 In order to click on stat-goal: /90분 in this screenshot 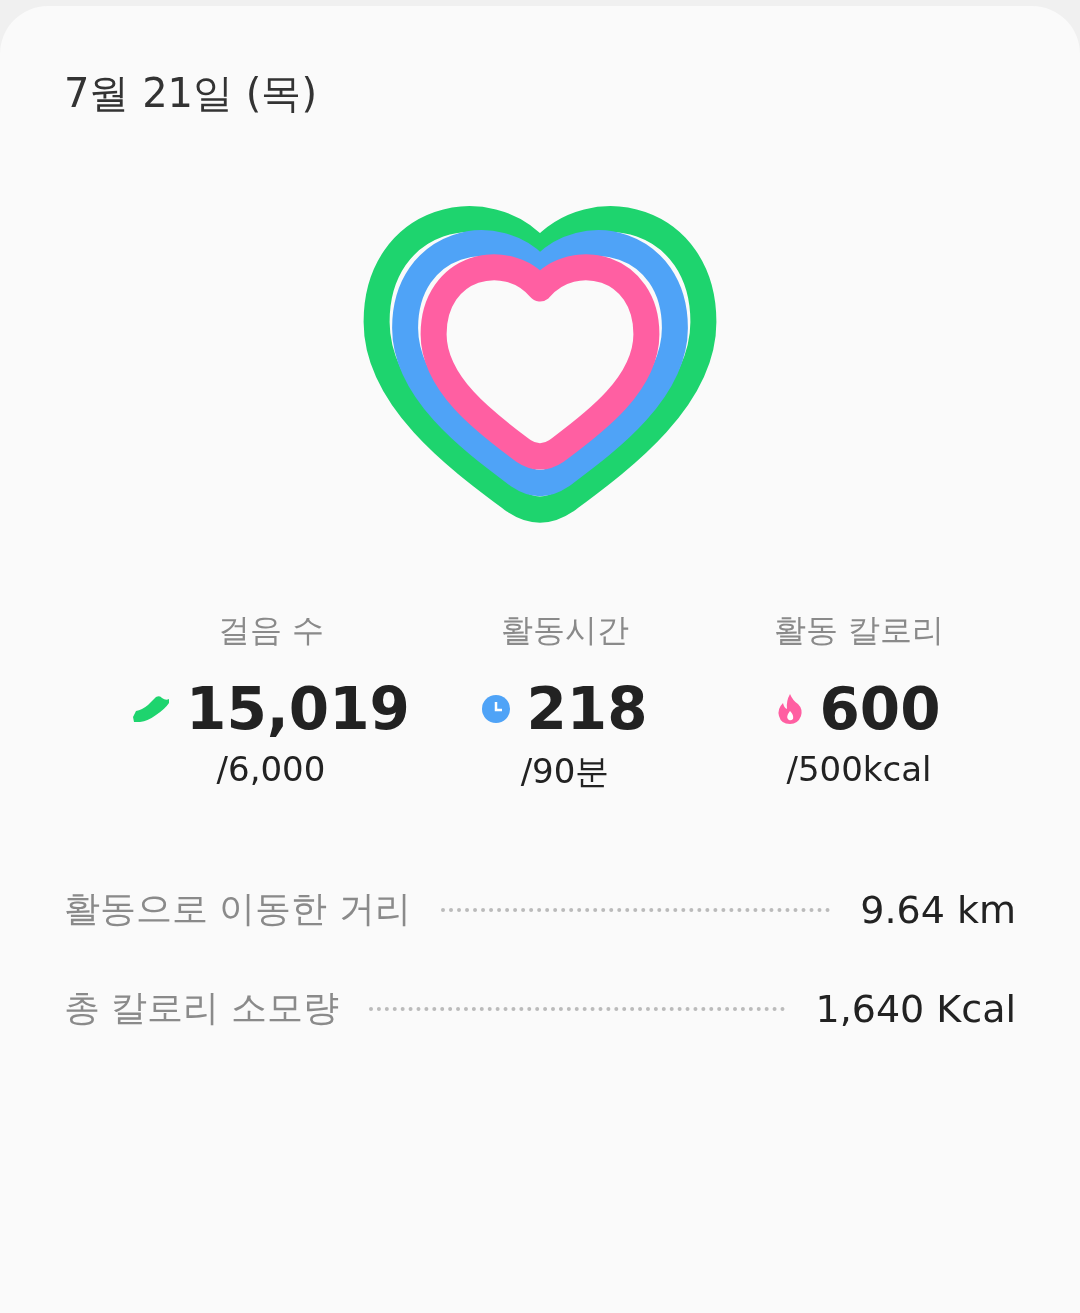, I will do `click(565, 771)`.